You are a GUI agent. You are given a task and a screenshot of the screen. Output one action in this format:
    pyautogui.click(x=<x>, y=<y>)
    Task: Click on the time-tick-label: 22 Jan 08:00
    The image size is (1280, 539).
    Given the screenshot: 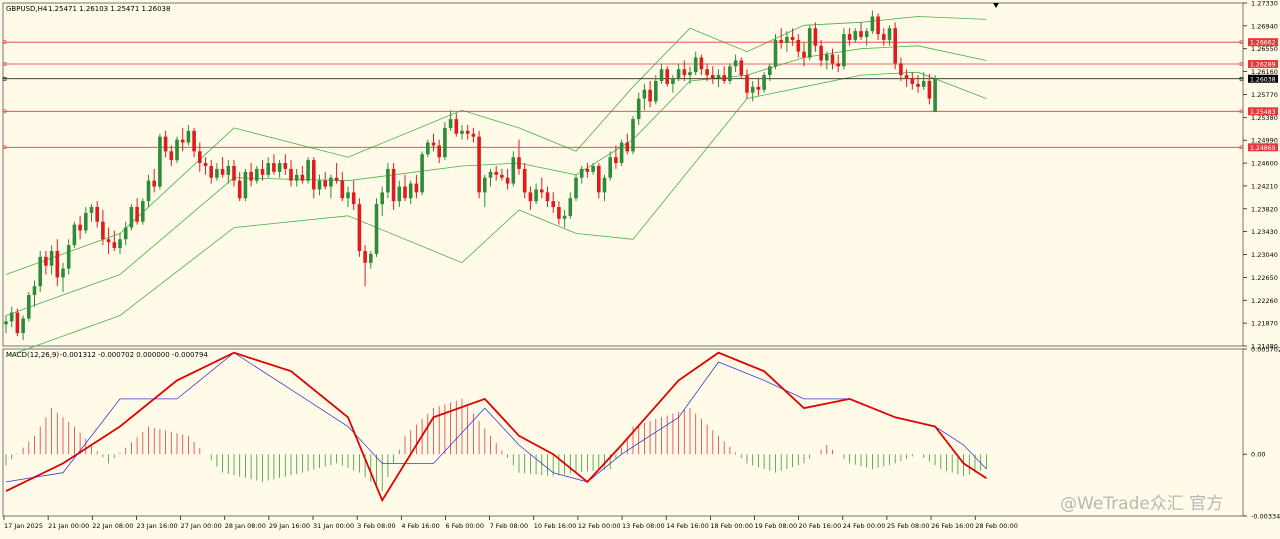 What is the action you would take?
    pyautogui.click(x=112, y=526)
    